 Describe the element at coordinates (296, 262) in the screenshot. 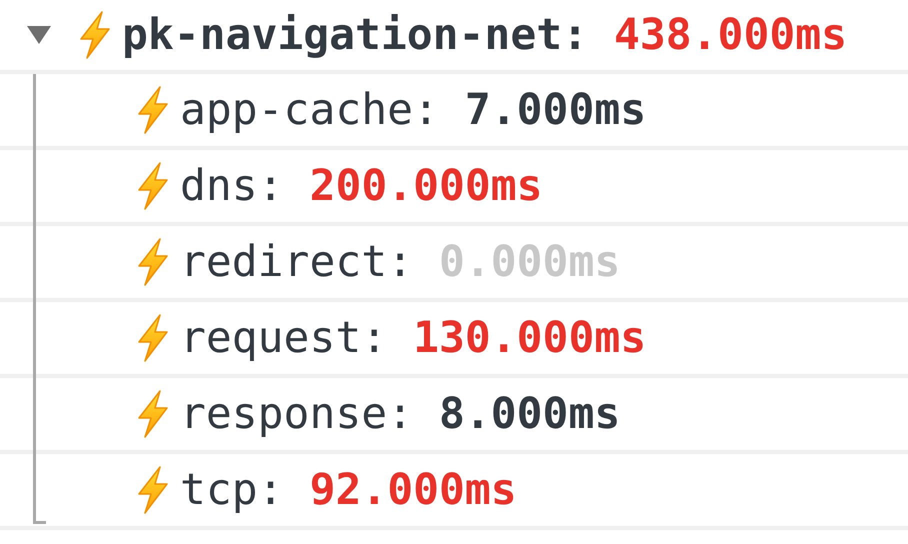

I see `timer-name: redirect:` at that location.